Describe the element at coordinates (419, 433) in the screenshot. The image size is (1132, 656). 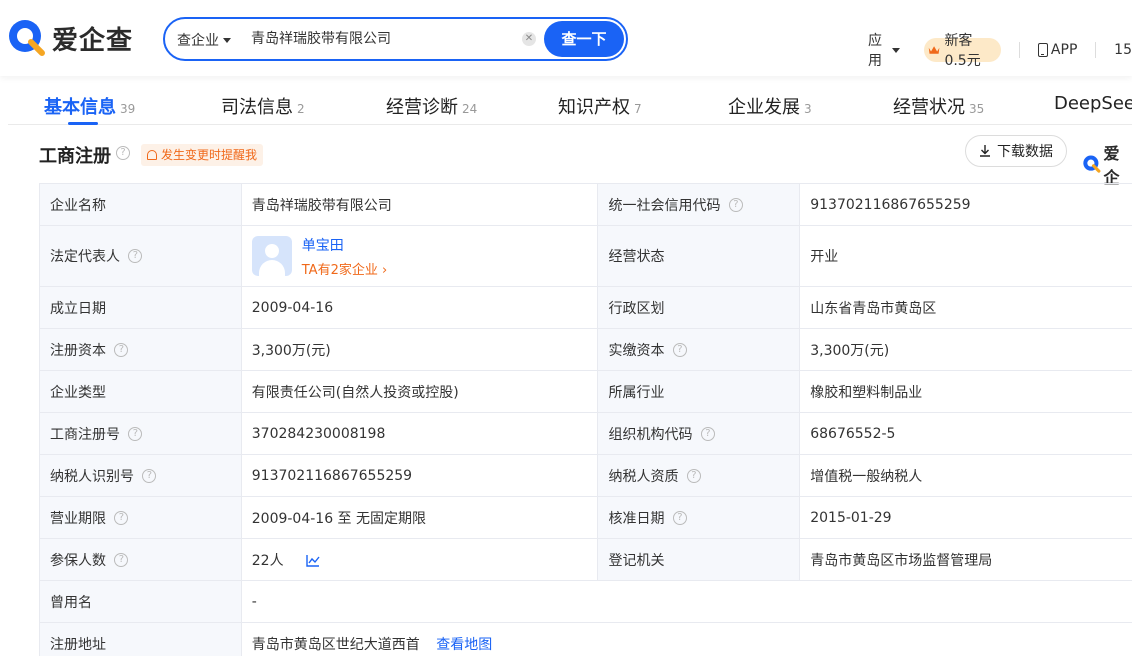
I see `field-value: 370284230008198` at that location.